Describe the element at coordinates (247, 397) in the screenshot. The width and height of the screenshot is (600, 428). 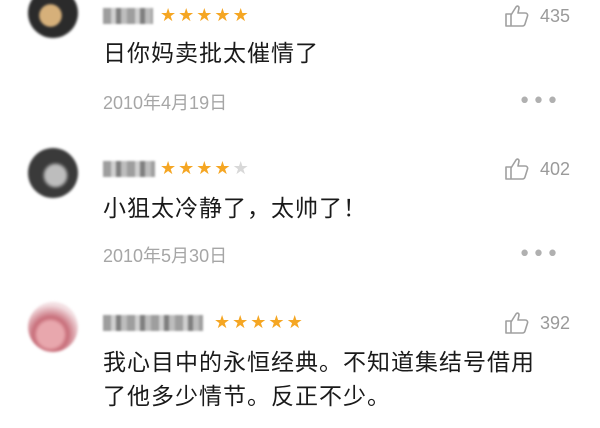
I see `comment-text-line-2: 了他多少情节。反正不少。` at that location.